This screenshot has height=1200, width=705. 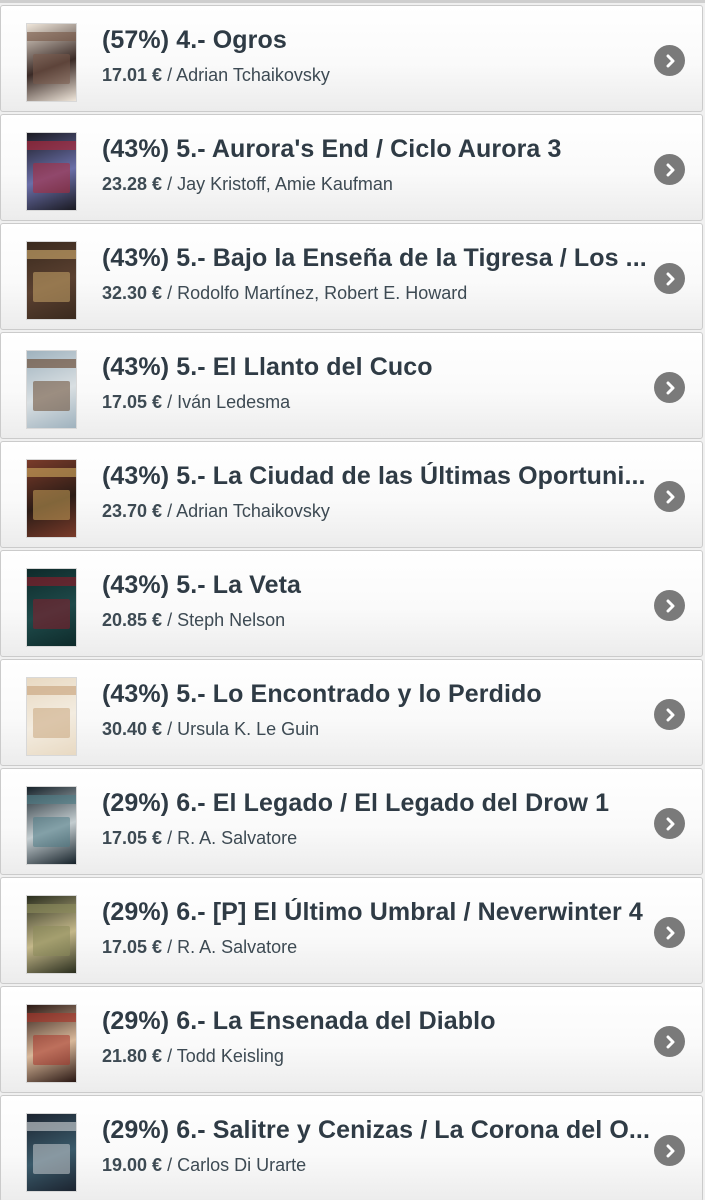 I want to click on book-price: 21.80 €, so click(x=132, y=1056).